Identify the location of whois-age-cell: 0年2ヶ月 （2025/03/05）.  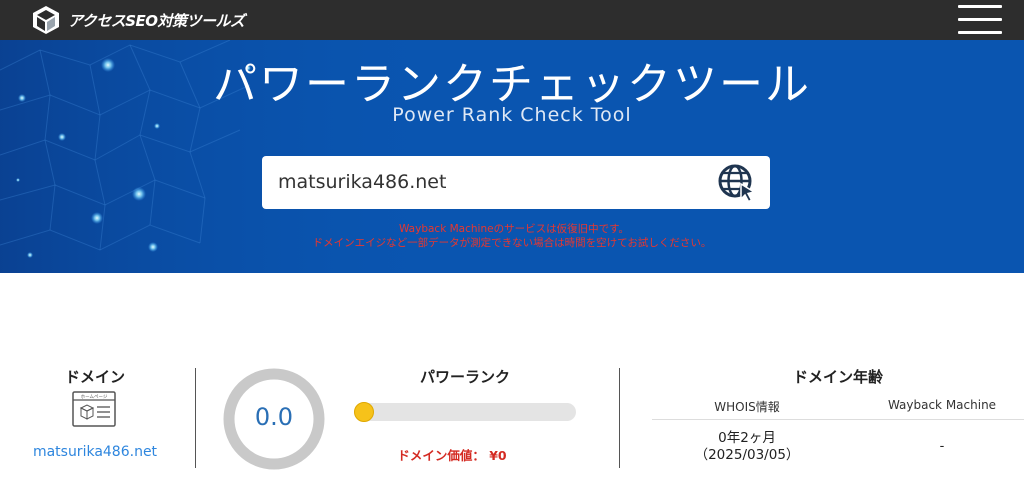
(747, 447).